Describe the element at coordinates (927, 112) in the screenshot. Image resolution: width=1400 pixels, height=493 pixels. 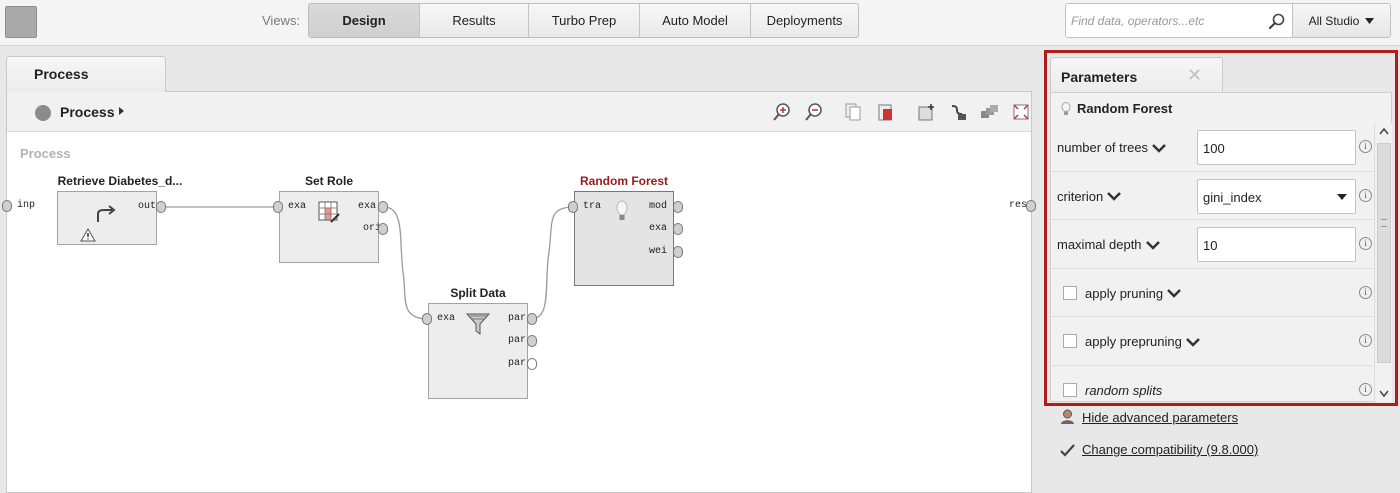
I see `add-building-block-icon` at that location.